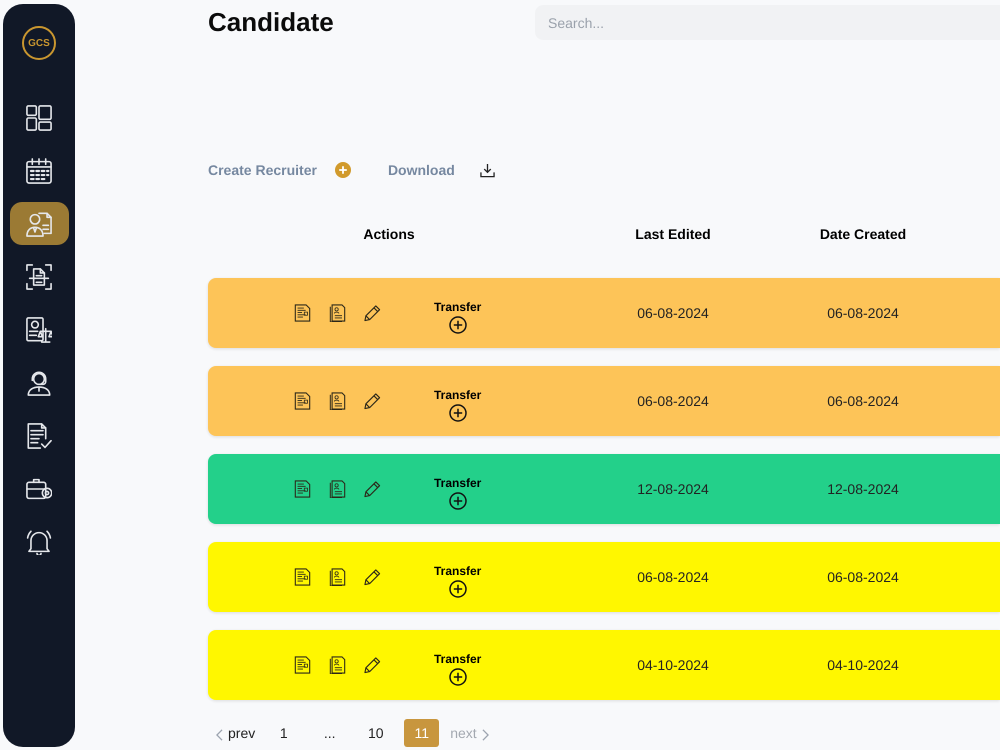 Image resolution: width=1000 pixels, height=750 pixels. What do you see at coordinates (284, 733) in the screenshot?
I see `page-button: 1` at bounding box center [284, 733].